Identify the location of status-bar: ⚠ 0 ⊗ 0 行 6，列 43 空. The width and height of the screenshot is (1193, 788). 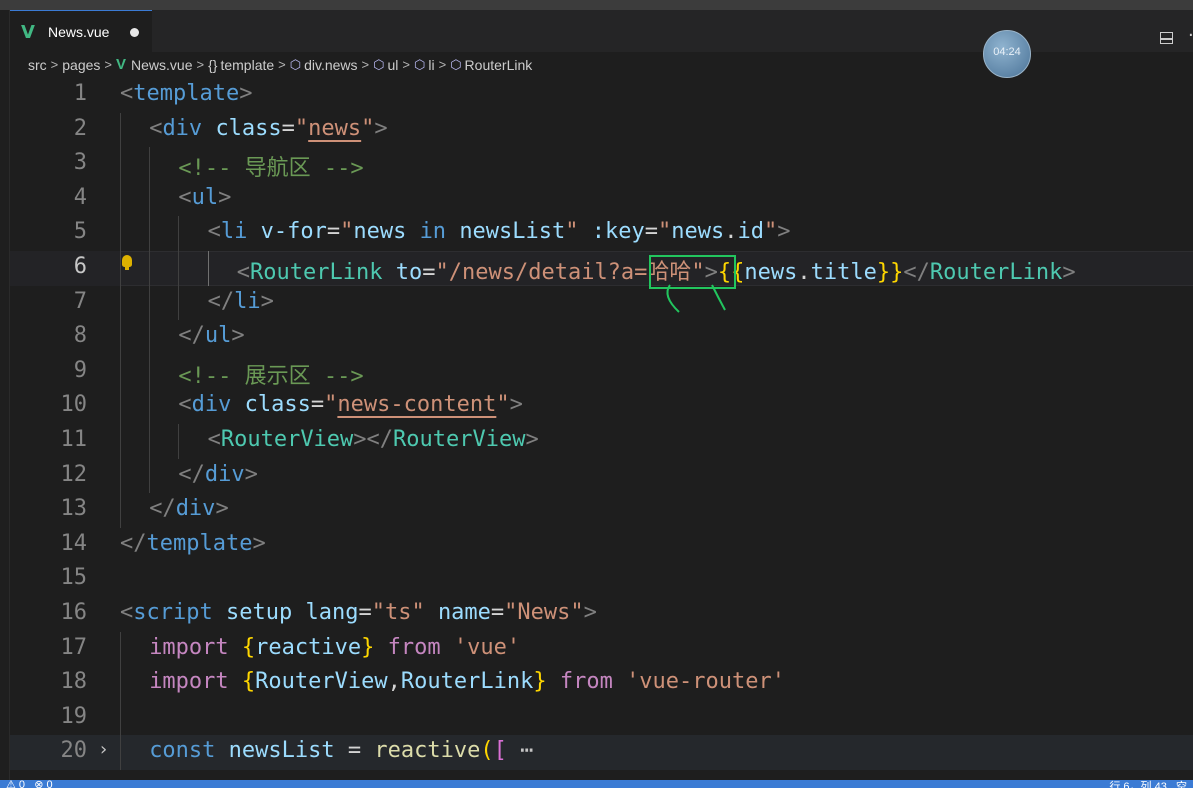
(596, 784).